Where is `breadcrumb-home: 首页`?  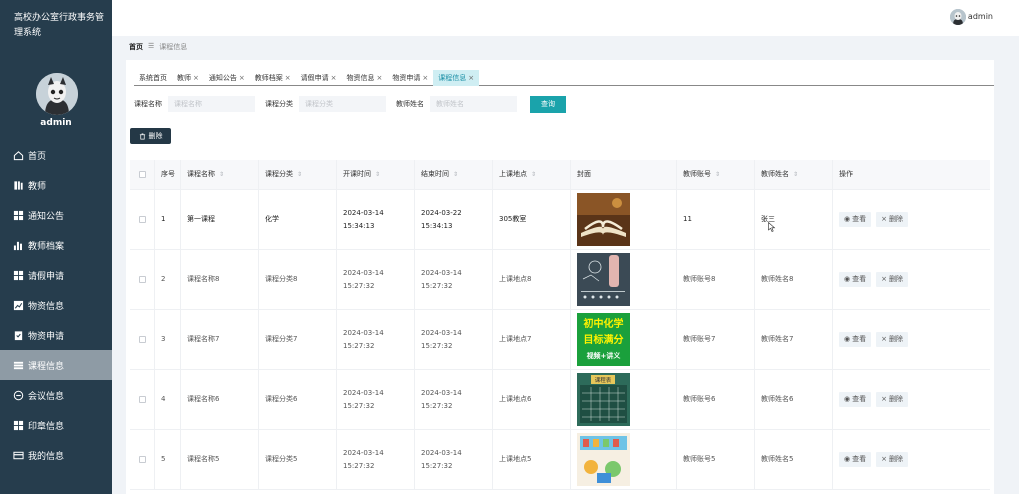
breadcrumb-home: 首页 is located at coordinates (136, 47).